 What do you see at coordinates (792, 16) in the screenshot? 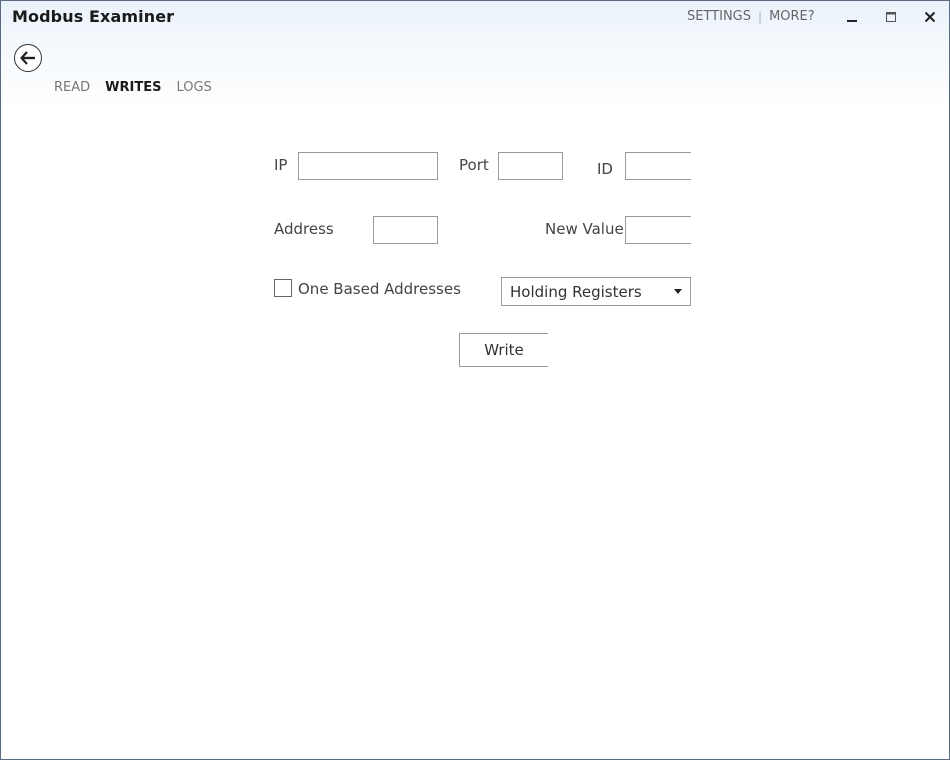
I see `more-link: MORE?` at bounding box center [792, 16].